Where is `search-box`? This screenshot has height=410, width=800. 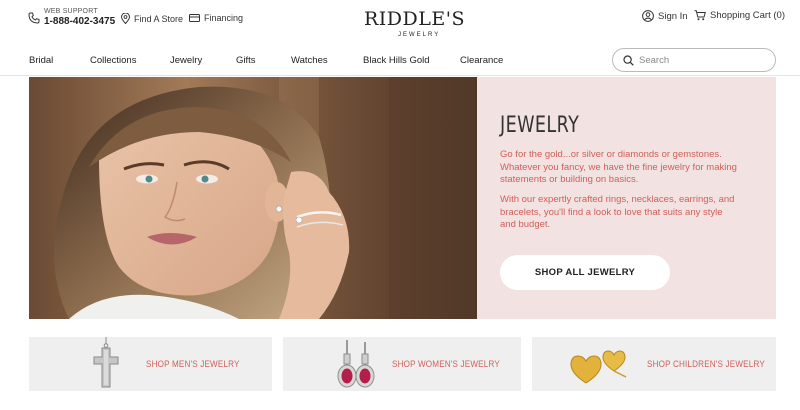 search-box is located at coordinates (694, 60).